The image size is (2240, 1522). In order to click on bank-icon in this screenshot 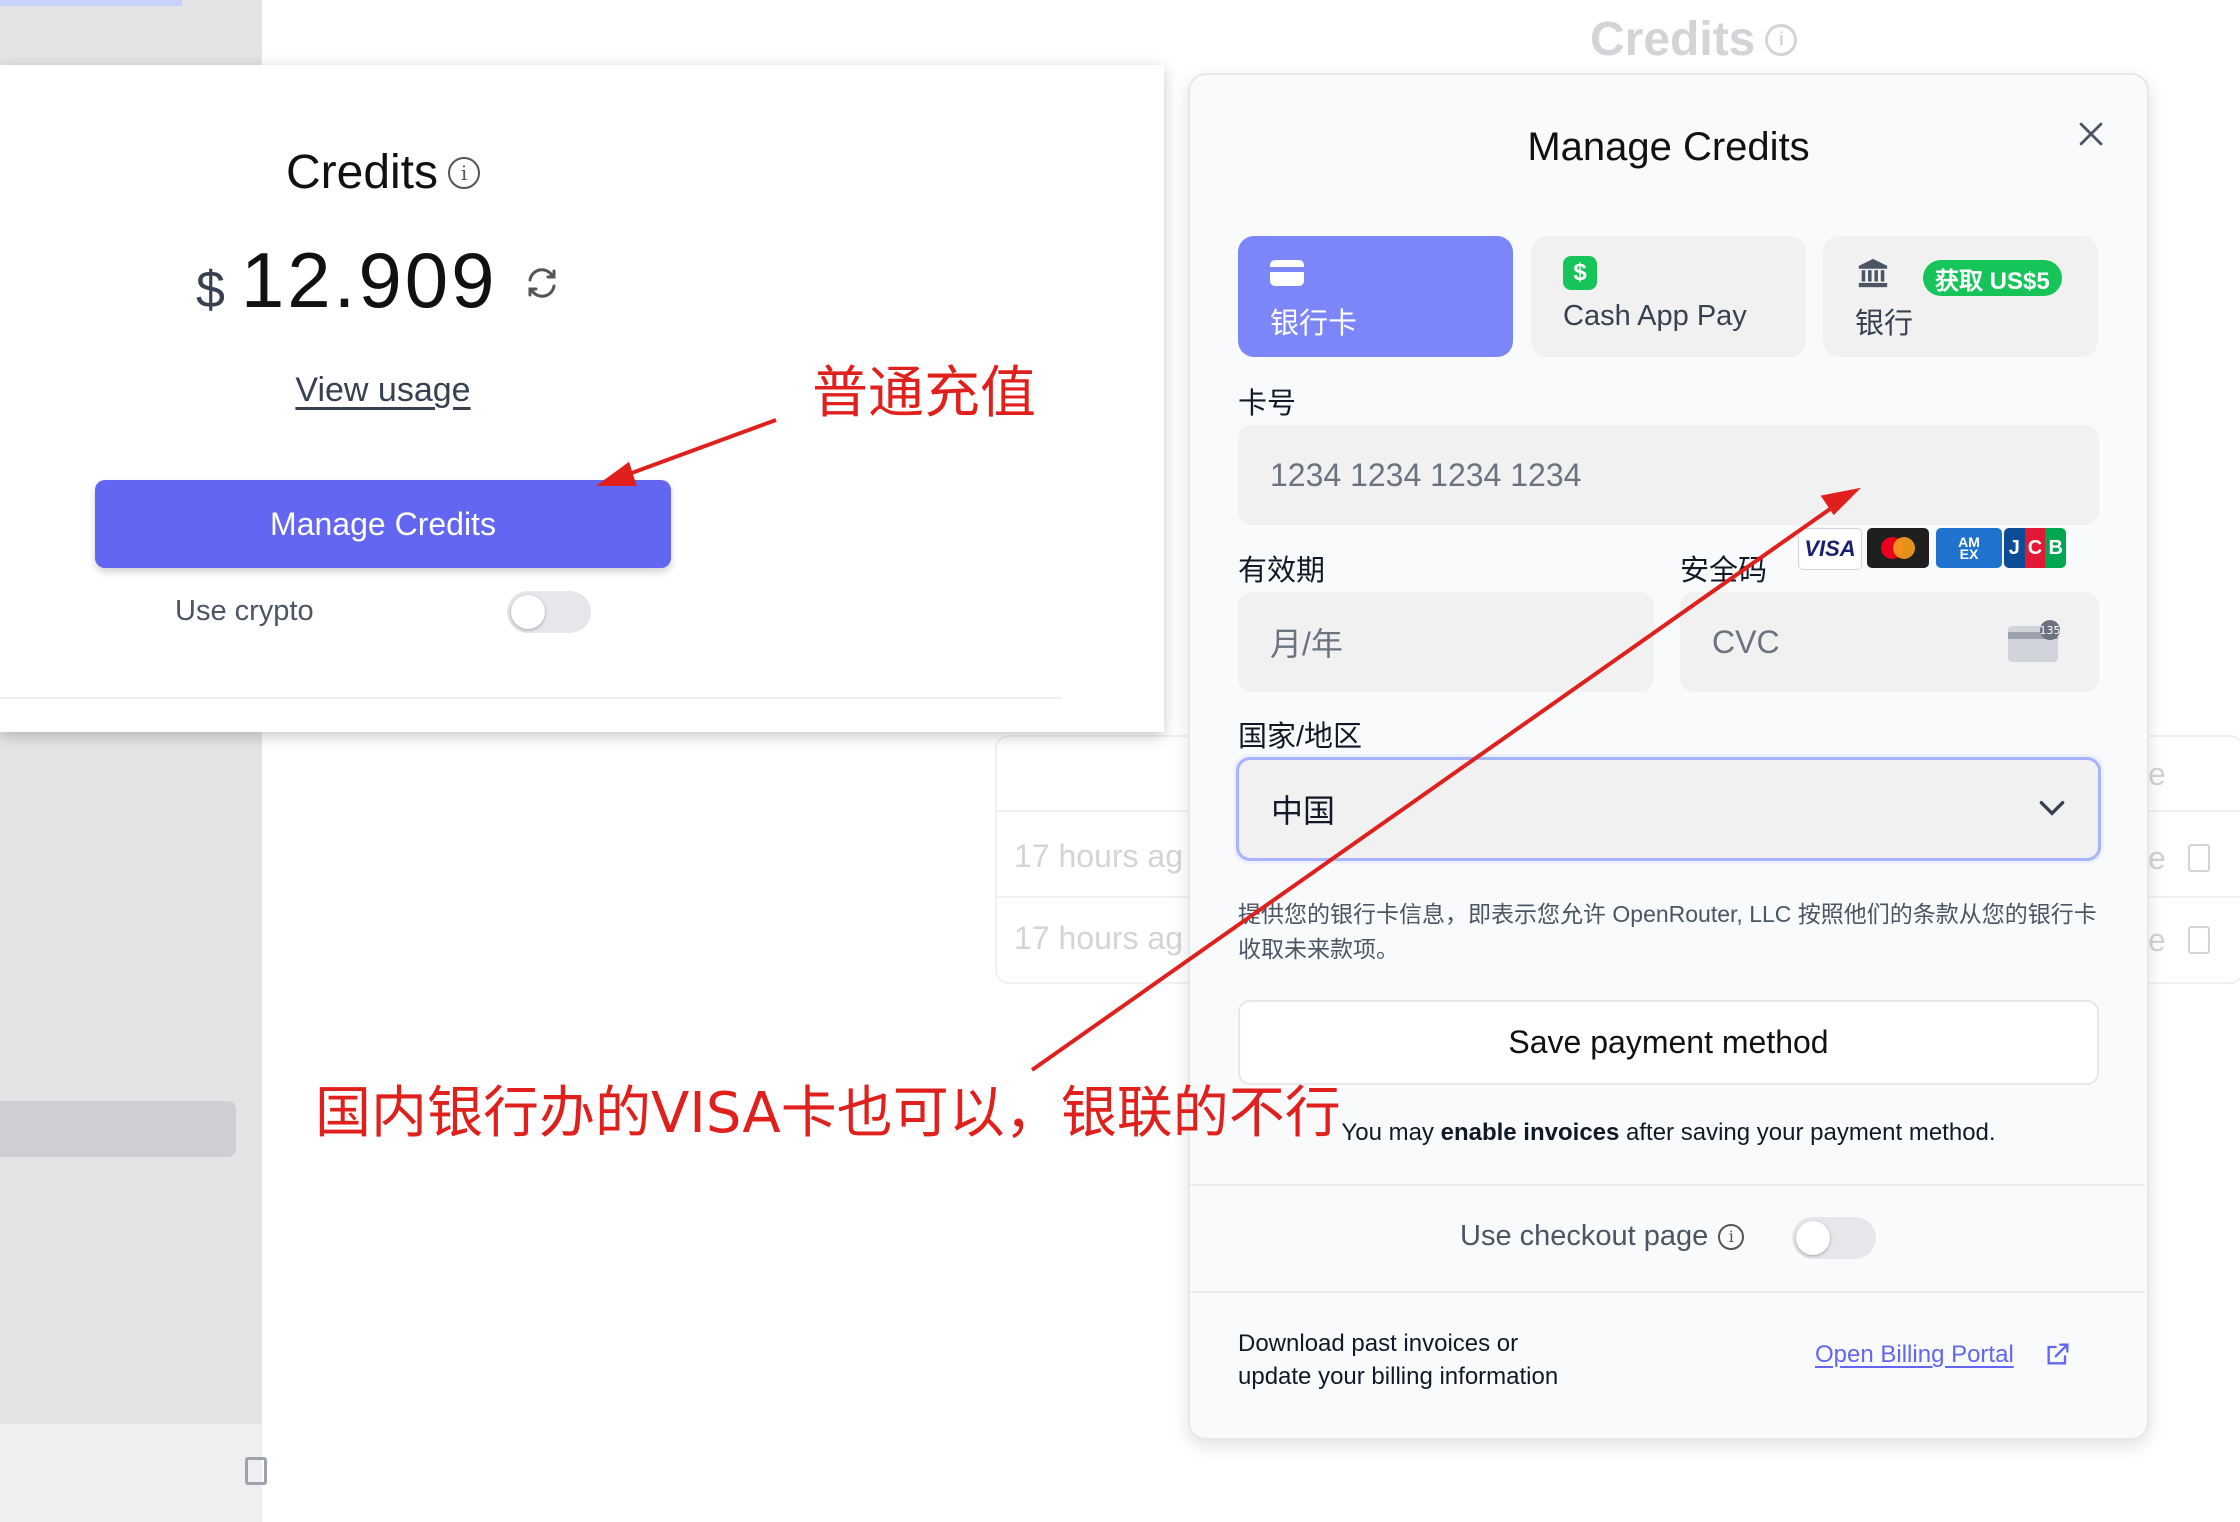, I will do `click(1873, 273)`.